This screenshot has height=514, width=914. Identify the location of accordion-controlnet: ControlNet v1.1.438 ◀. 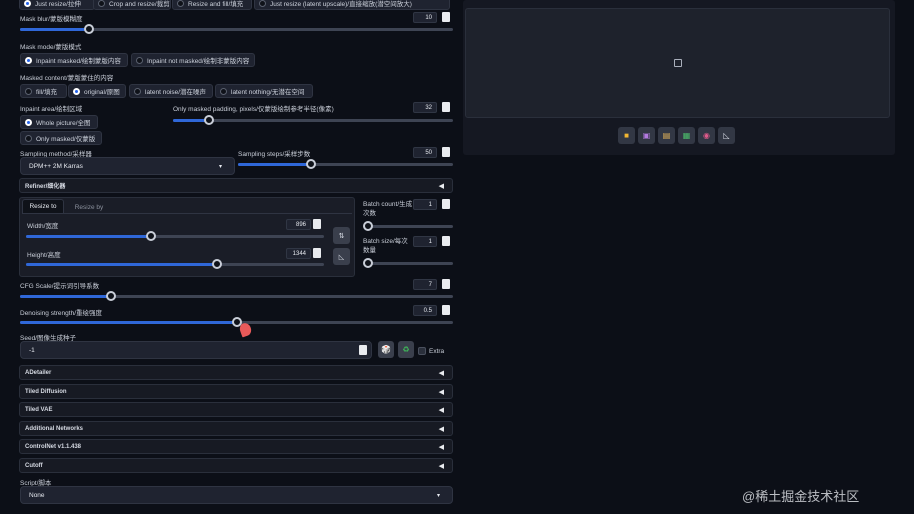
(236, 446).